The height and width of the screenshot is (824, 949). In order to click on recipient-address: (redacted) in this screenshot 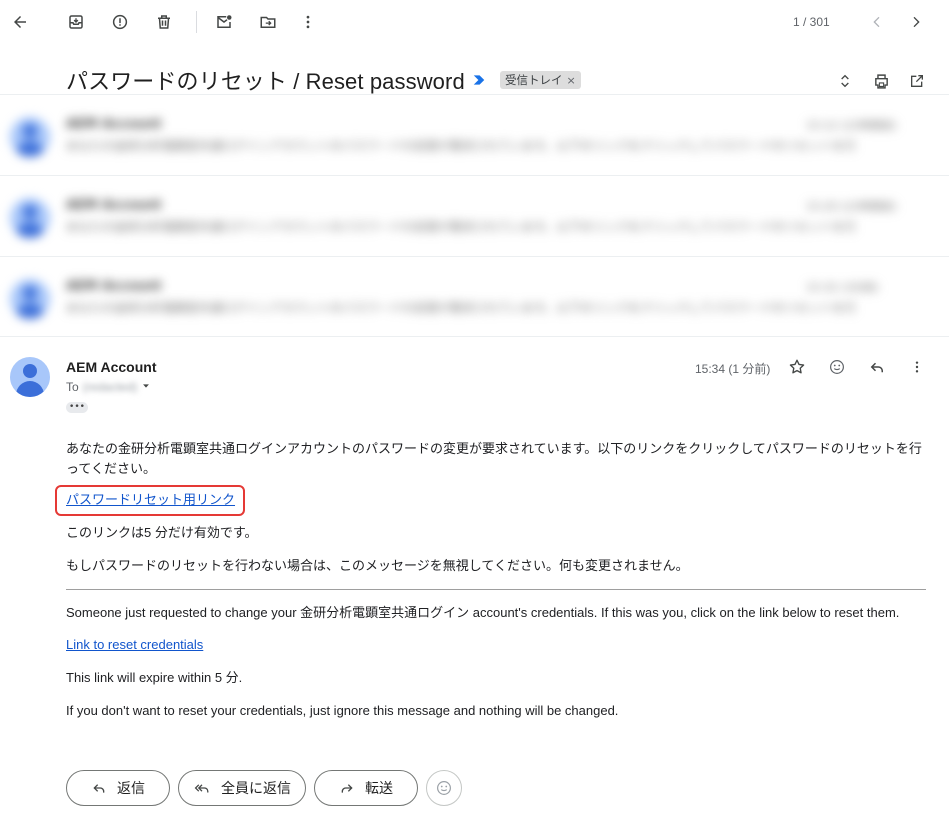, I will do `click(110, 387)`.